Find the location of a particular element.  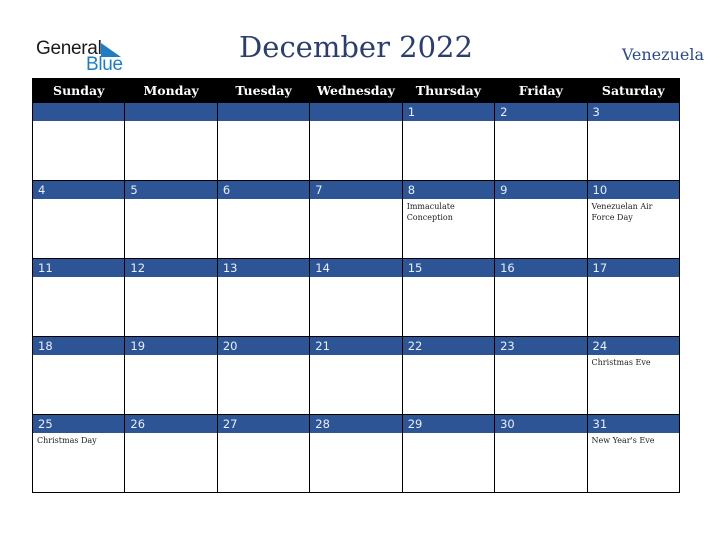

day-cell: 2 is located at coordinates (541, 141).